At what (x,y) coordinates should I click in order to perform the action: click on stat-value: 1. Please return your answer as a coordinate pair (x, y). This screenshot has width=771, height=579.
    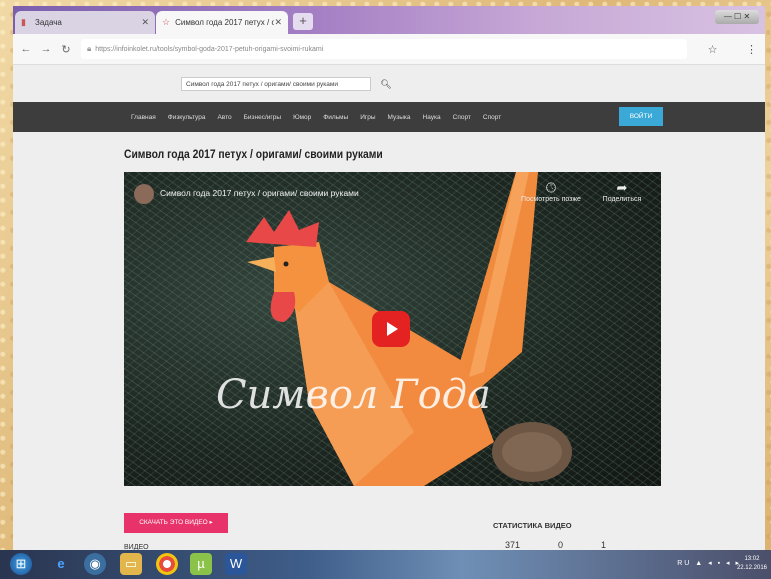
    Looking at the image, I should click on (604, 545).